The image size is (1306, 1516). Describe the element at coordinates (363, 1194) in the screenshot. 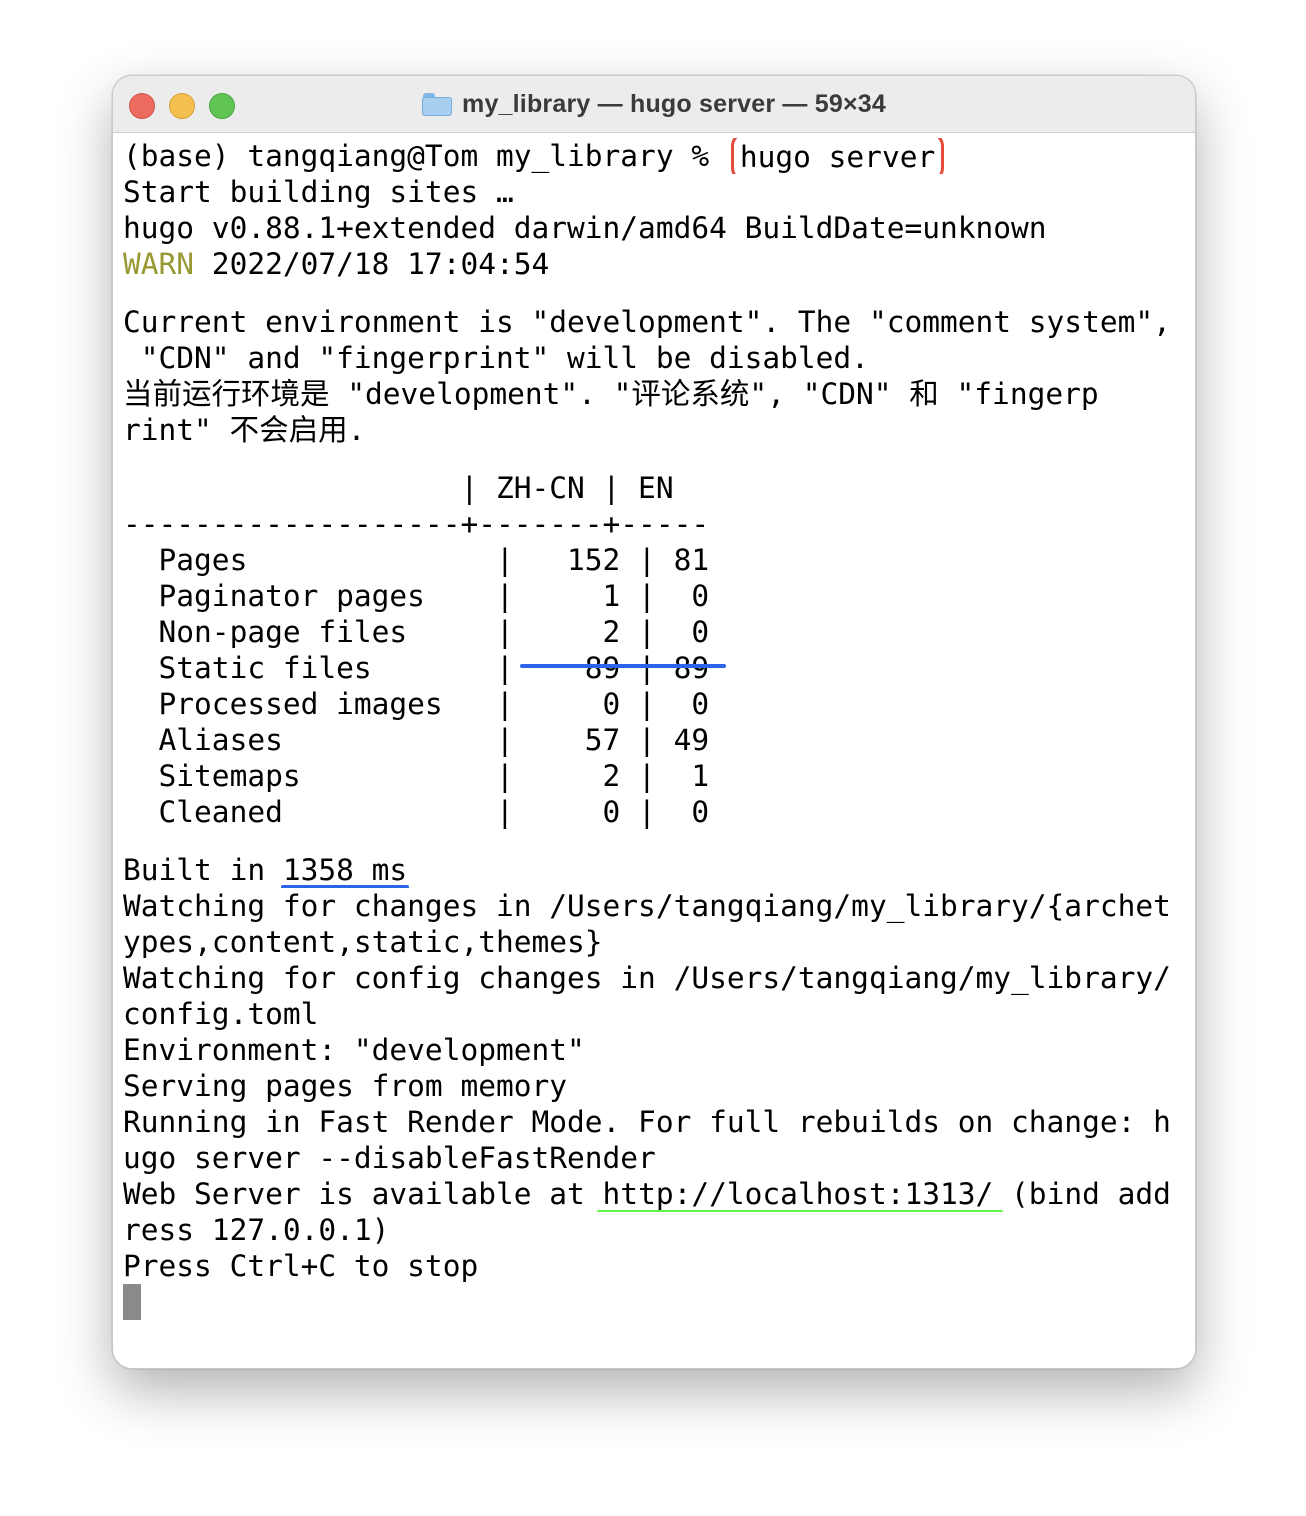

I see `web-prefix: Web Server is available at` at that location.